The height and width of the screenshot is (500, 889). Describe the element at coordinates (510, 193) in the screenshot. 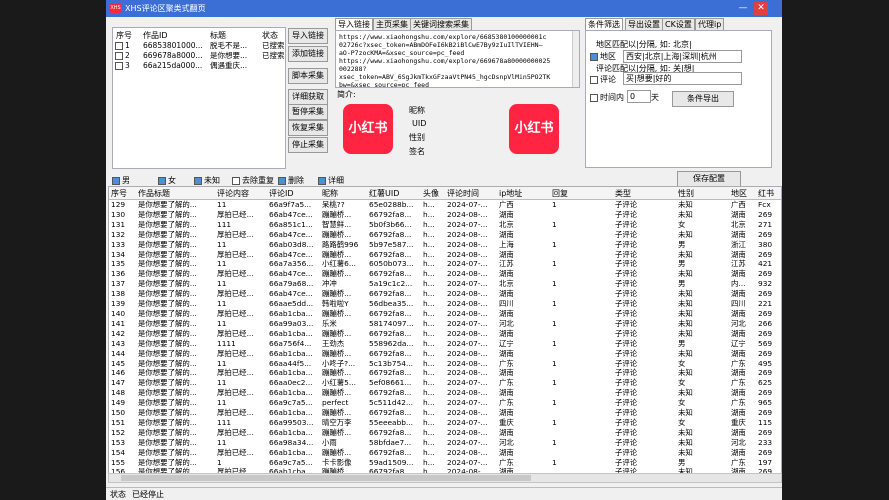

I see `column-header: ip地址` at that location.